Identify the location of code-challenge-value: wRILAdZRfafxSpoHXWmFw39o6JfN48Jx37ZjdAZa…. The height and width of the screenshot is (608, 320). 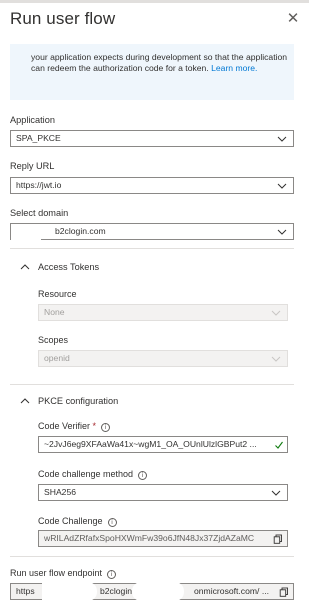
(149, 538).